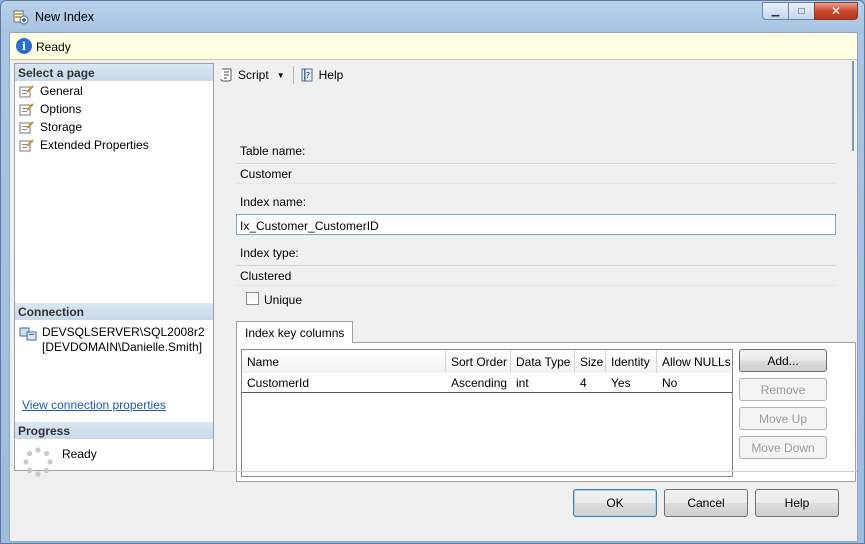  Describe the element at coordinates (433, 46) in the screenshot. I see `status-bar: i Ready` at that location.